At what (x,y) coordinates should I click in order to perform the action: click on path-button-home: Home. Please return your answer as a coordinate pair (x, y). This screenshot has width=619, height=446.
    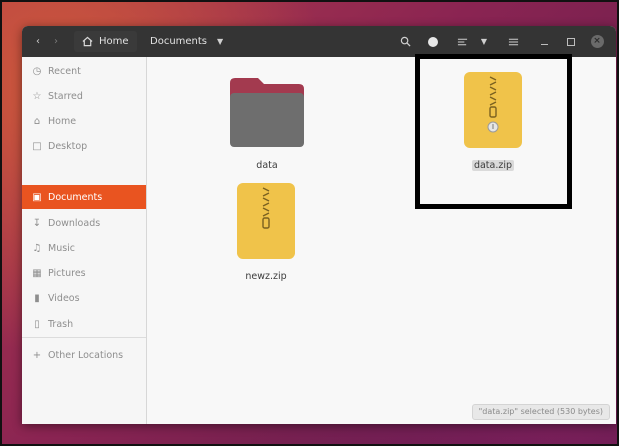
    Looking at the image, I should click on (105, 41).